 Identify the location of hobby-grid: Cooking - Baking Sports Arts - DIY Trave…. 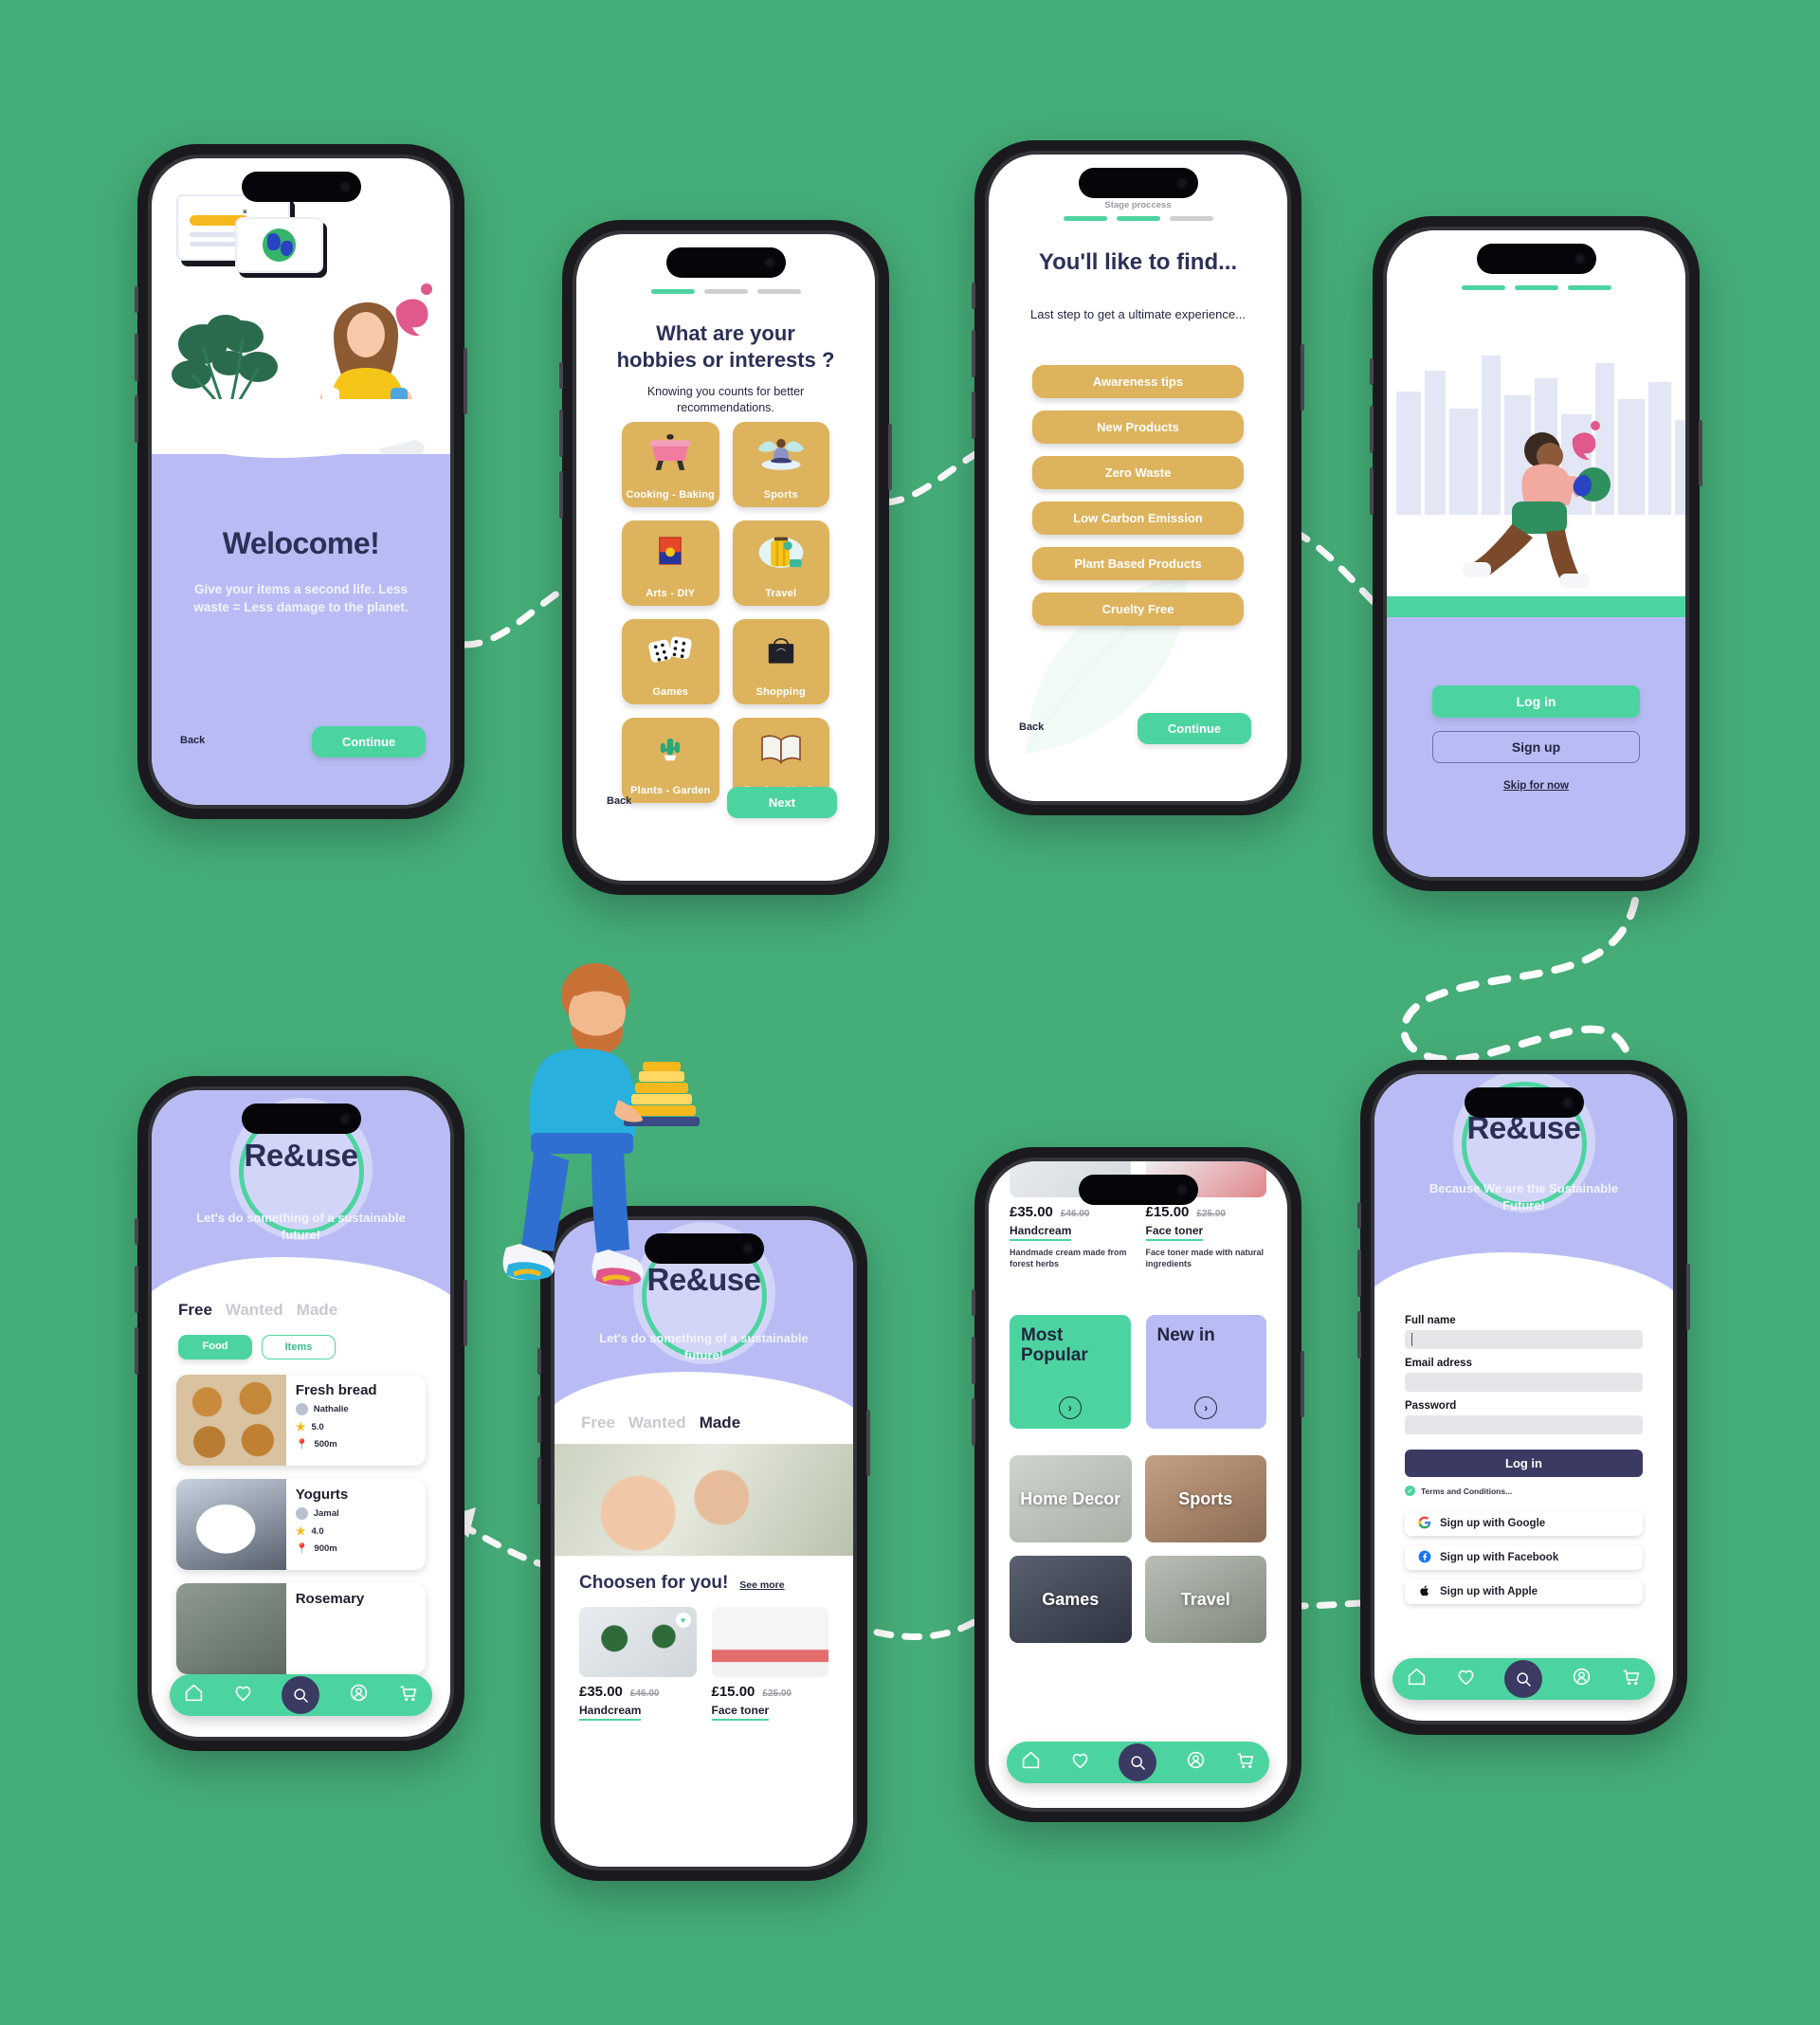
(725, 612).